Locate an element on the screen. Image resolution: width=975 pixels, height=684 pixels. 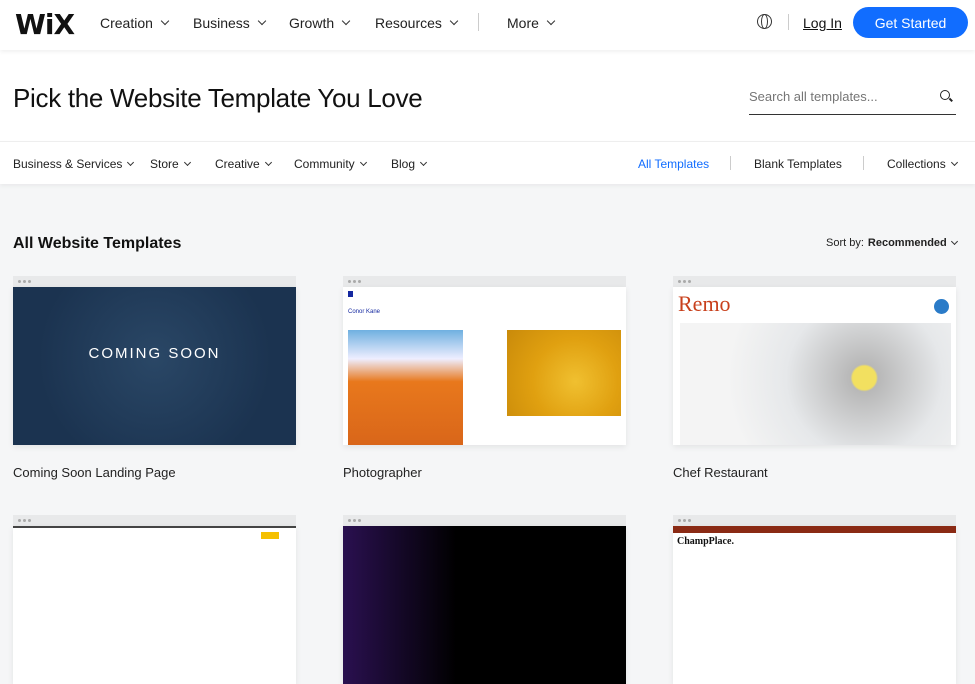
template-card: Remo Chef Restaurant is located at coordinates (814, 378).